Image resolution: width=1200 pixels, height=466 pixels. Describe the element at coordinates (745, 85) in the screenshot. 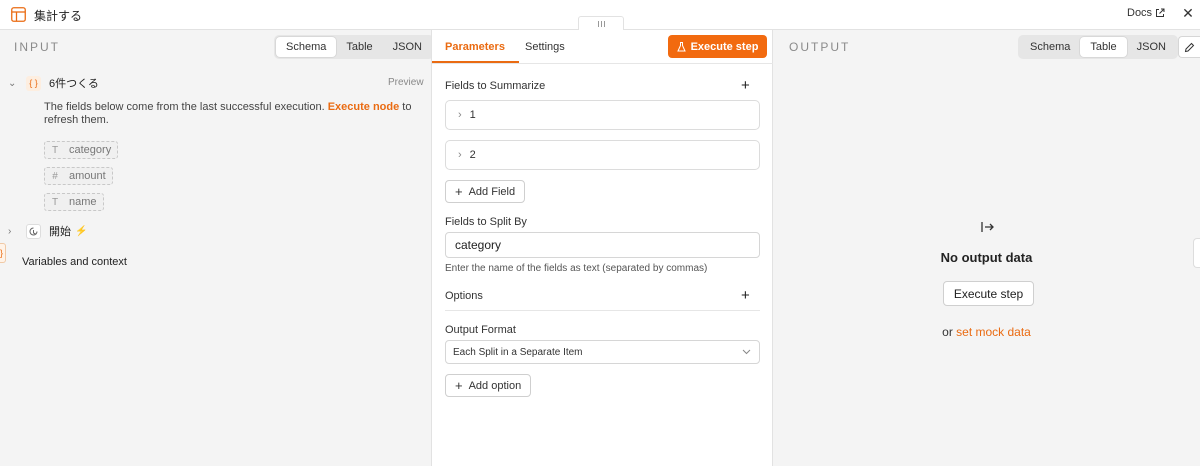

I see `add-summarize-plus-icon: +` at that location.